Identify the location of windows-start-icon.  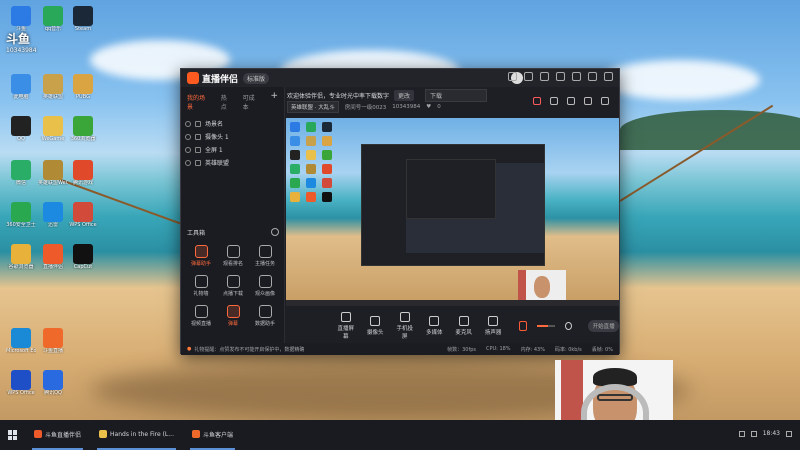
(13, 435).